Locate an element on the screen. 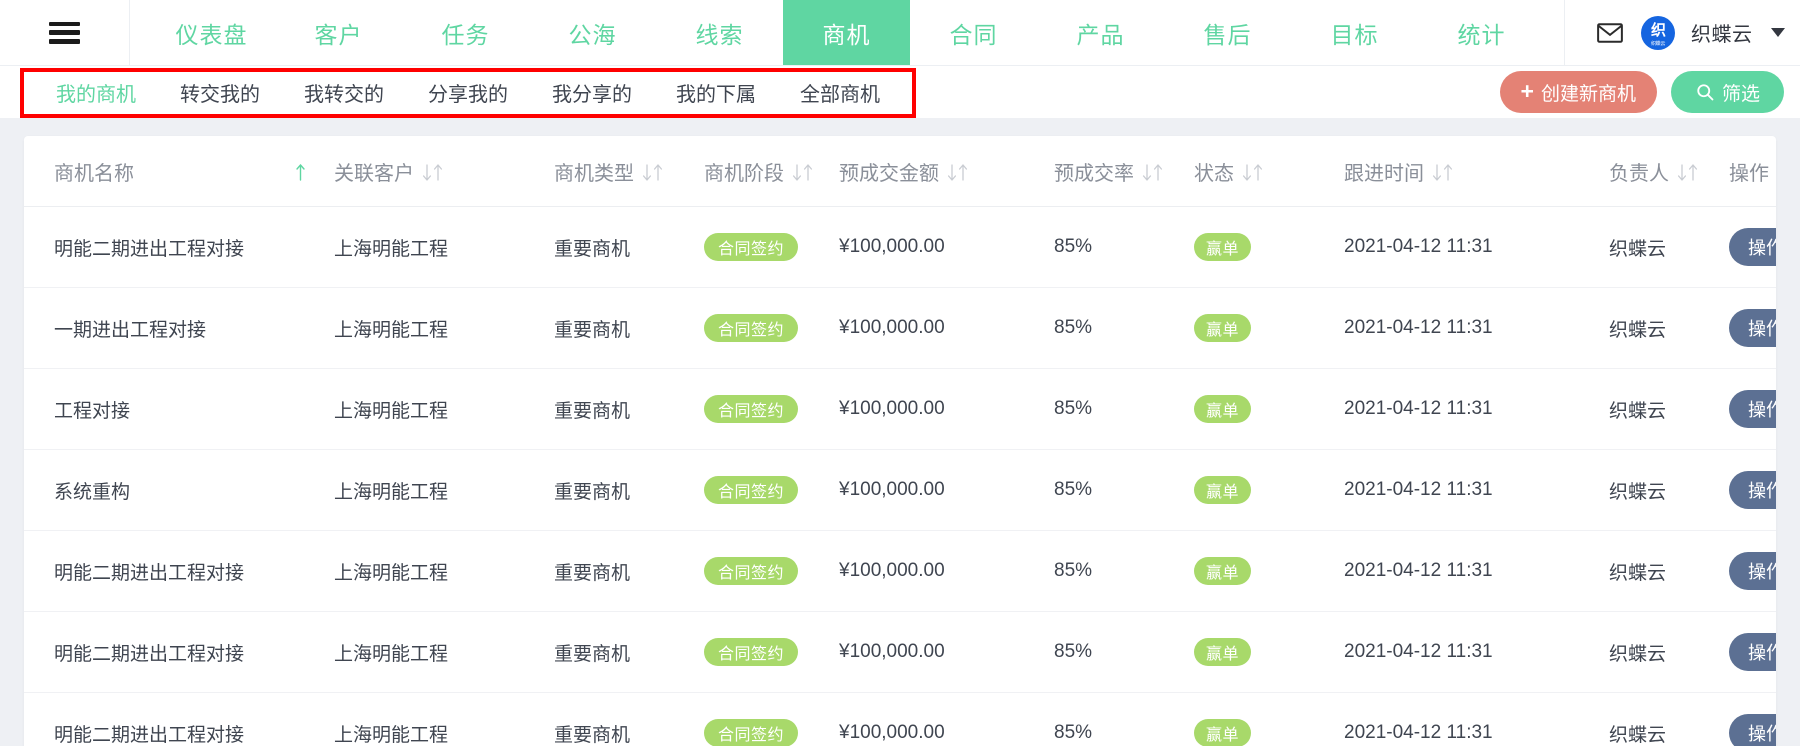 This screenshot has height=746, width=1800. column-header-1: 关联客户 is located at coordinates (444, 171).